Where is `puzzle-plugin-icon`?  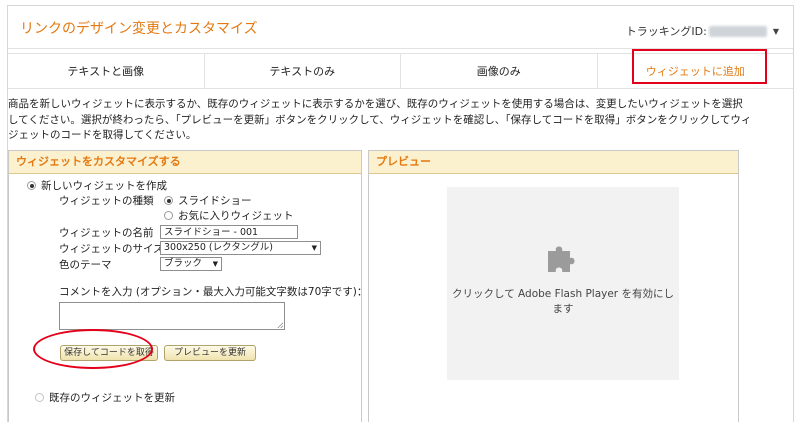 puzzle-plugin-icon is located at coordinates (561, 259).